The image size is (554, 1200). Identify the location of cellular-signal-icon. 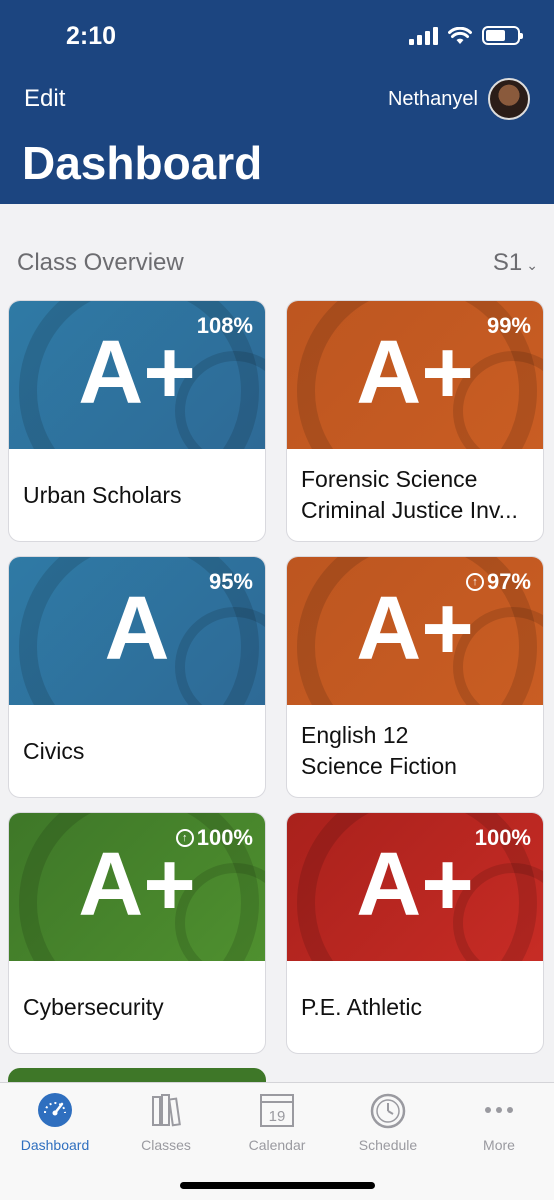
(423, 35).